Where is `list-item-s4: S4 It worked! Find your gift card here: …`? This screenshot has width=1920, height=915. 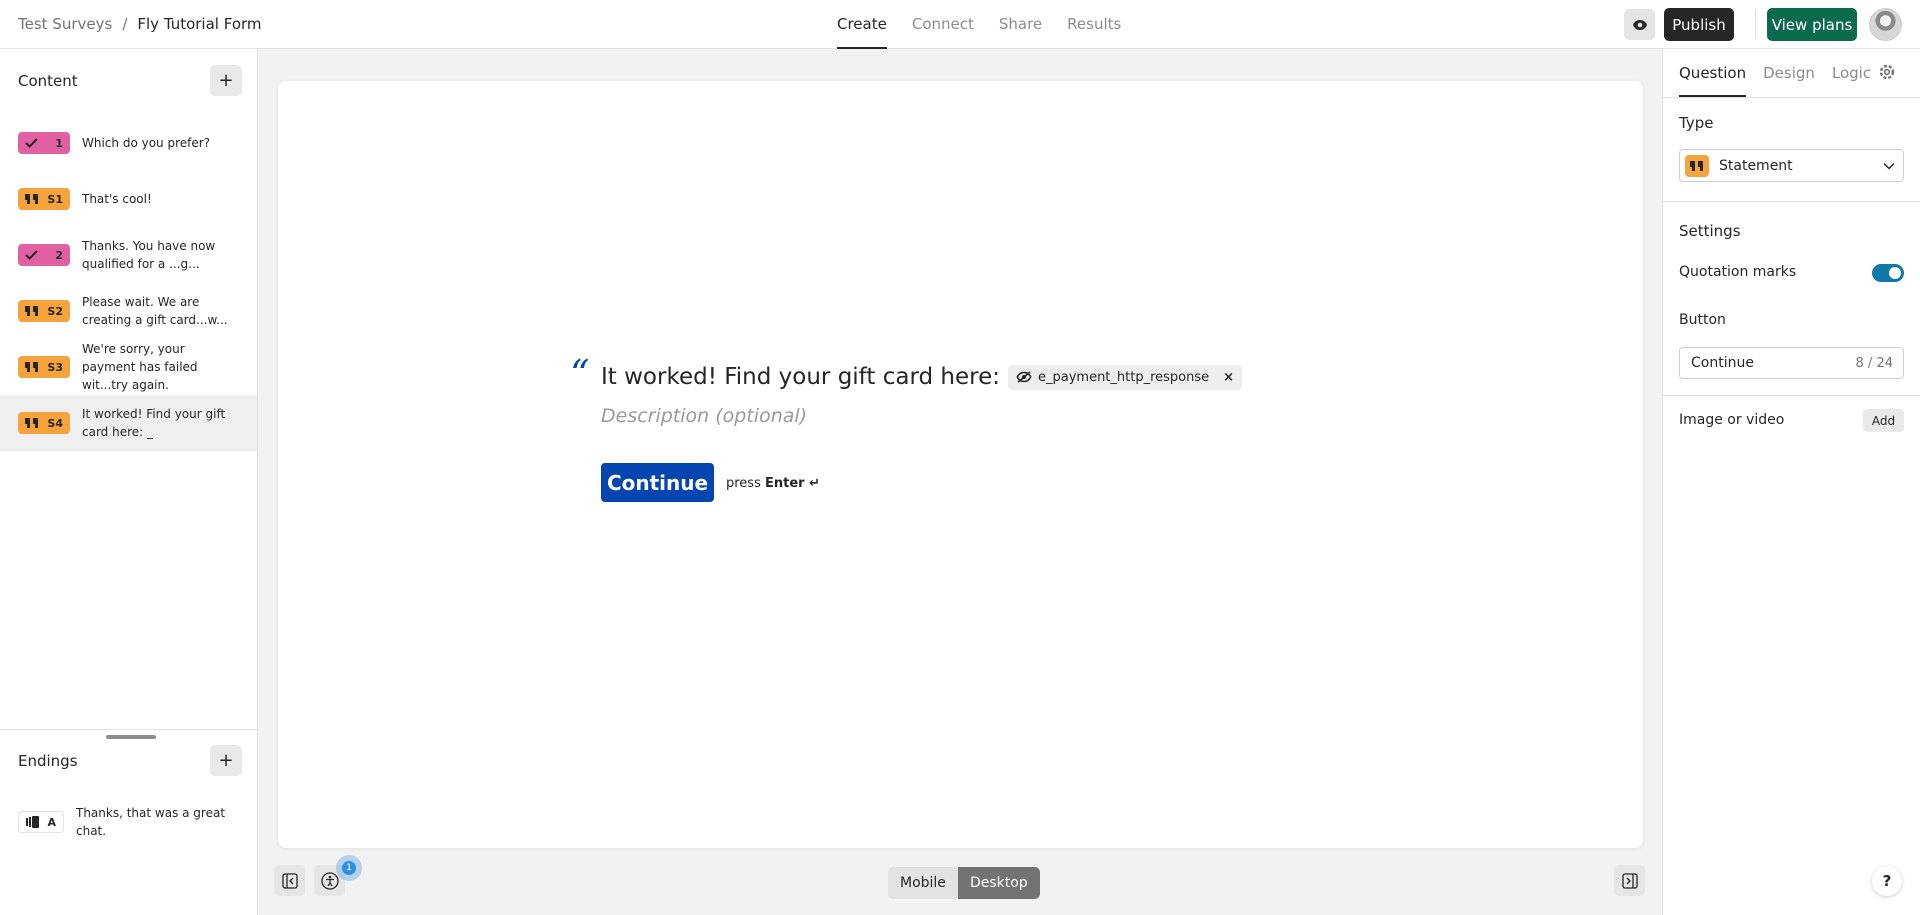 list-item-s4: S4 It worked! Find your gift card here: … is located at coordinates (128, 423).